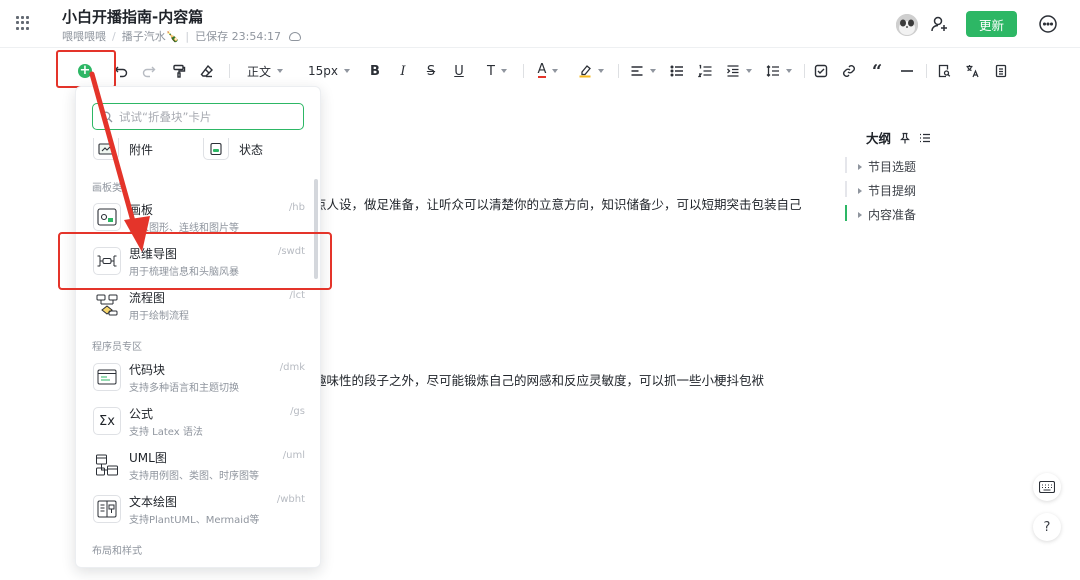 This screenshot has height=580, width=1080. I want to click on block-item-shortcut: /dmk, so click(292, 367).